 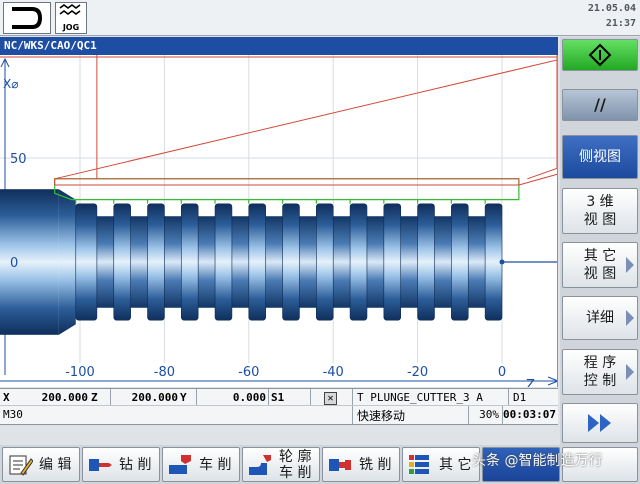 I want to click on rapid-exit, so click(x=542, y=173).